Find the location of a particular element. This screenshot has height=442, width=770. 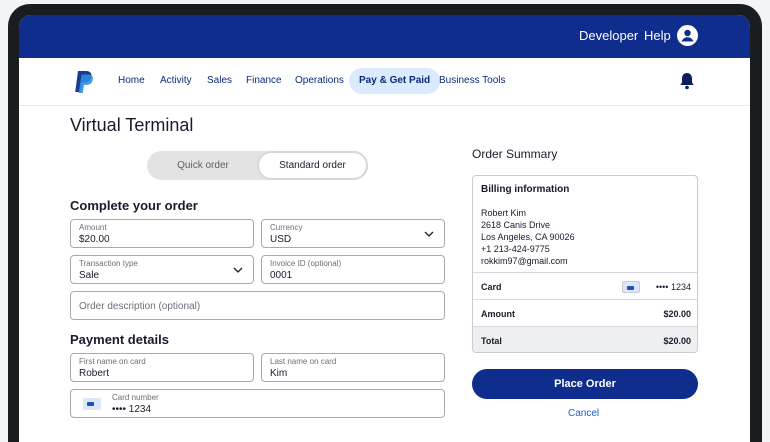

page-title: Virtual Terminal is located at coordinates (132, 125).